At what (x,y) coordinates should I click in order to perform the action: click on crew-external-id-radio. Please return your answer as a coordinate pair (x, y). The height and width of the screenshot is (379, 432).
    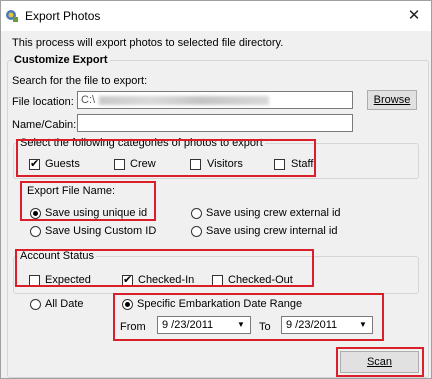
    Looking at the image, I should click on (196, 213).